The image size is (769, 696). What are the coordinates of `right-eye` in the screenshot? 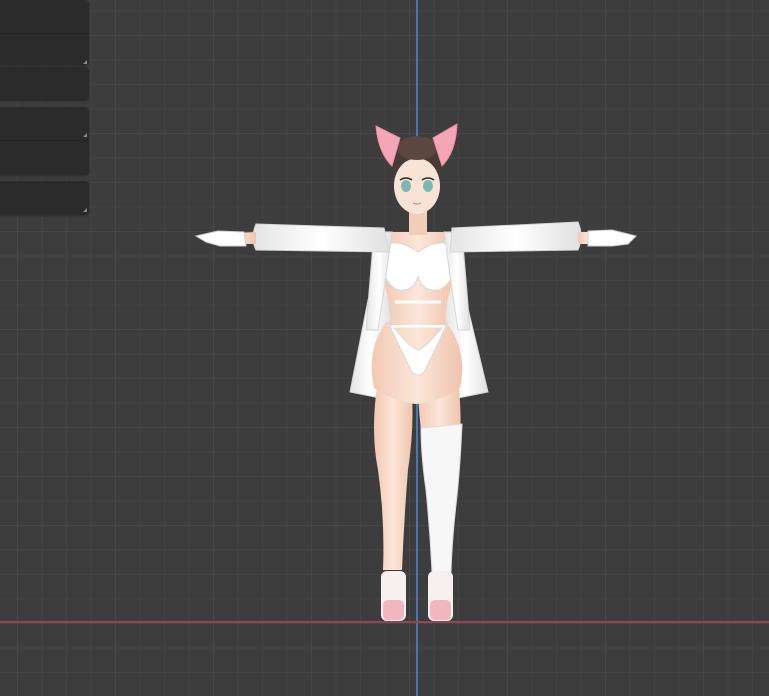 It's located at (428, 186).